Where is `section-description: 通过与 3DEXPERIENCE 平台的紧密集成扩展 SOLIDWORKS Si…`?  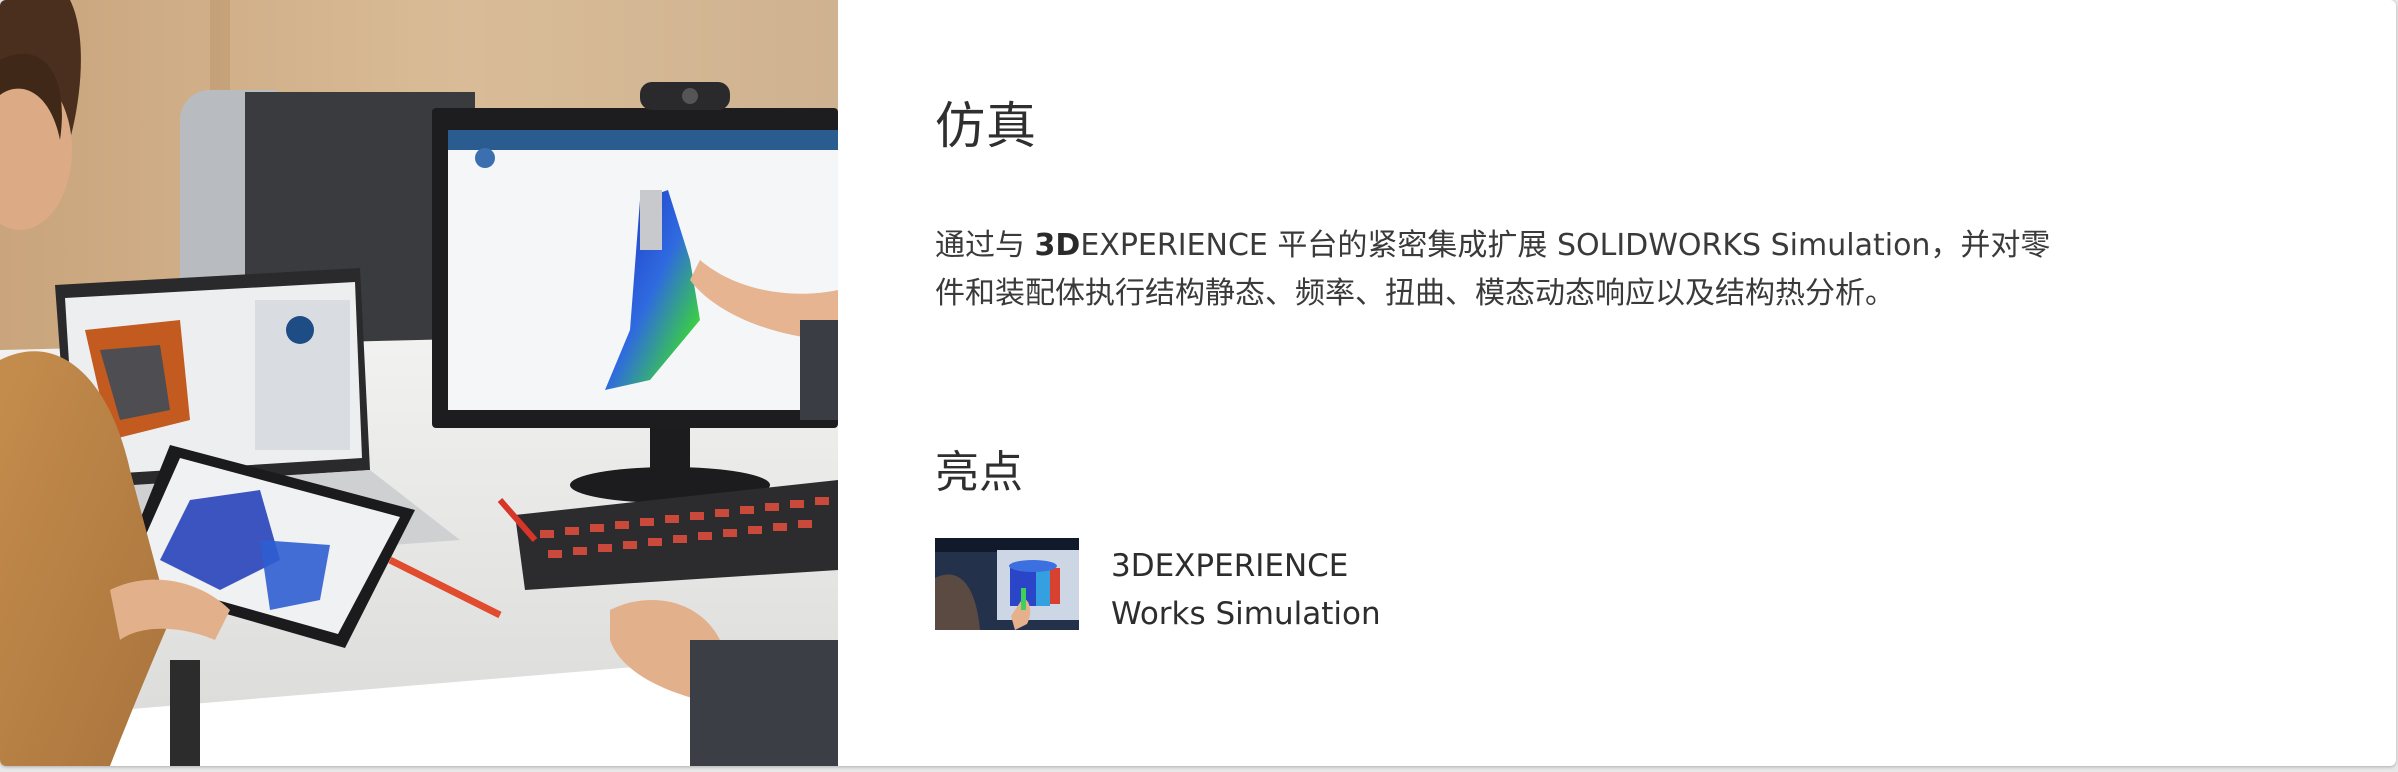 section-description: 通过与 3DEXPERIENCE 平台的紧密集成扩展 SOLIDWORKS Si… is located at coordinates (1495, 270).